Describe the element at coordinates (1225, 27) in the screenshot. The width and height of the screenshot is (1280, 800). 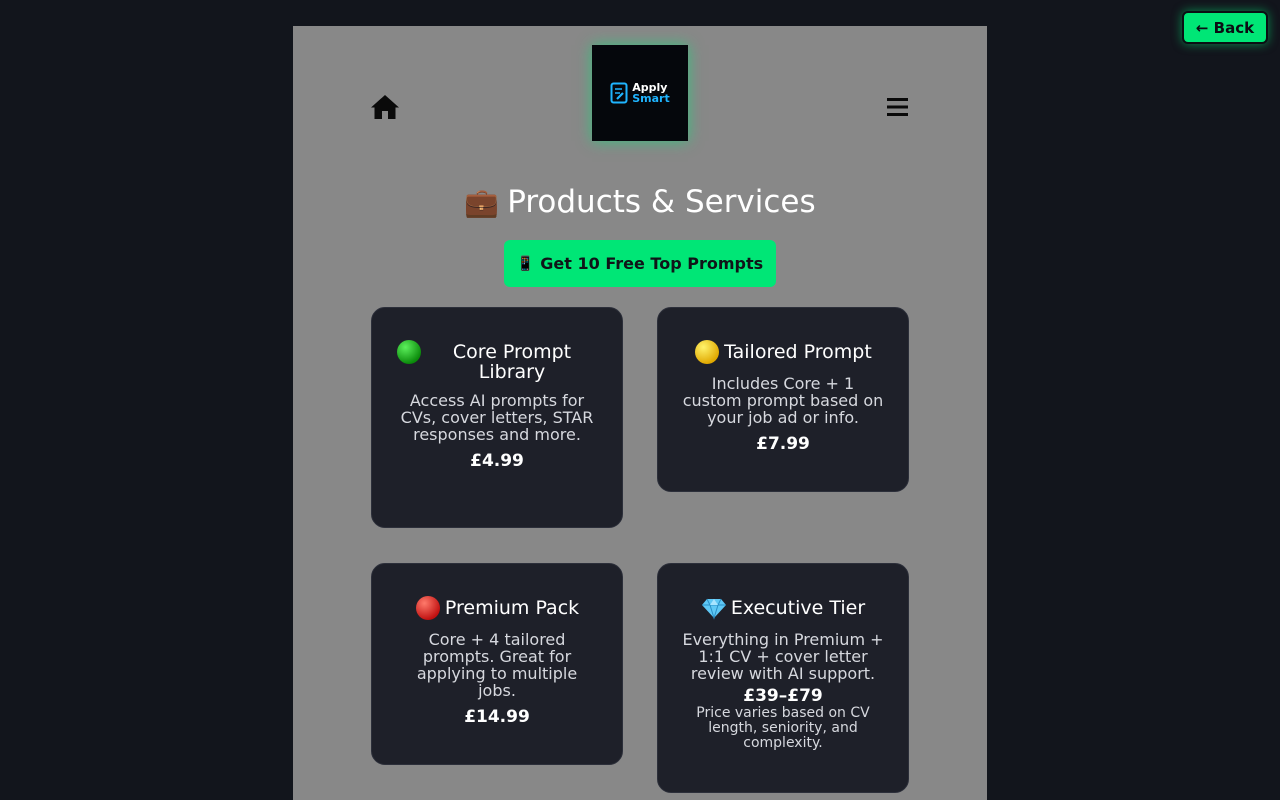
I see `back-button: ← Back` at that location.